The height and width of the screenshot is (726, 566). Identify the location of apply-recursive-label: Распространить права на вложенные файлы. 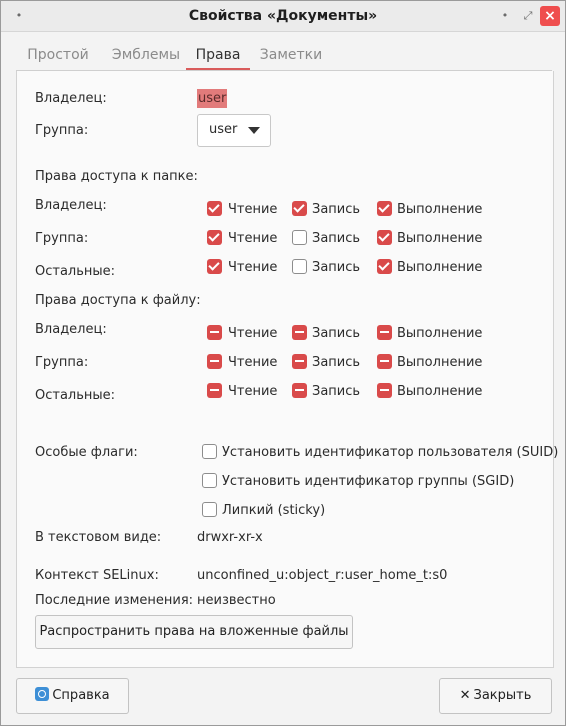
(194, 631).